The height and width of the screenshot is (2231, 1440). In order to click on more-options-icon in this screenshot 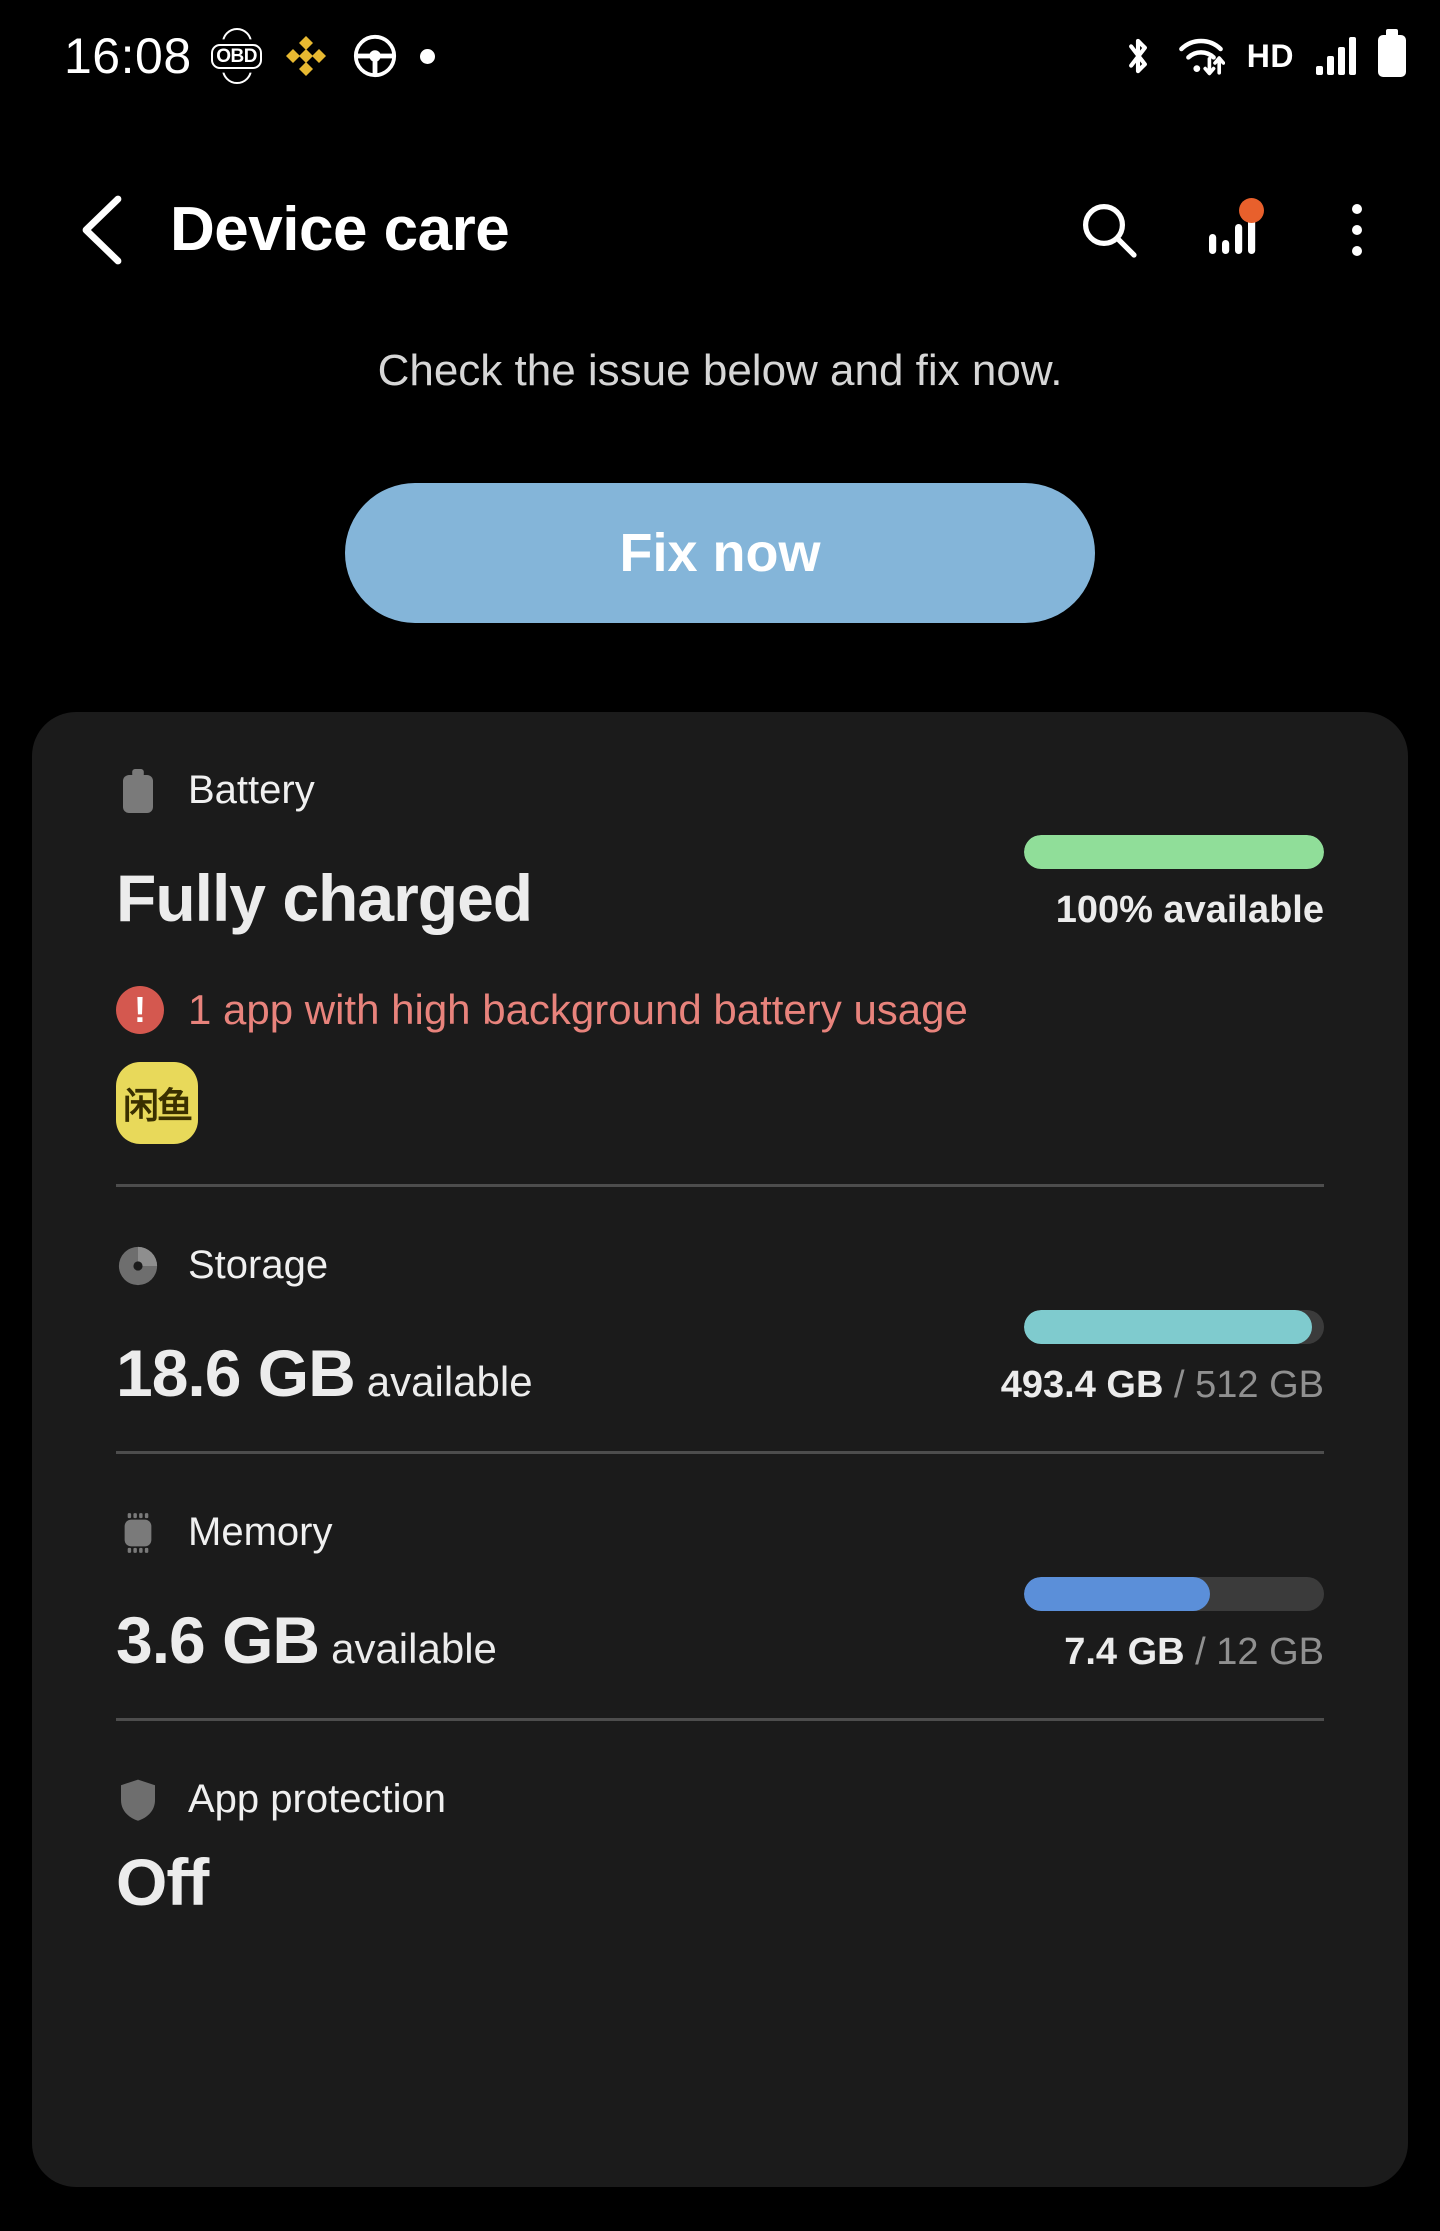, I will do `click(1357, 229)`.